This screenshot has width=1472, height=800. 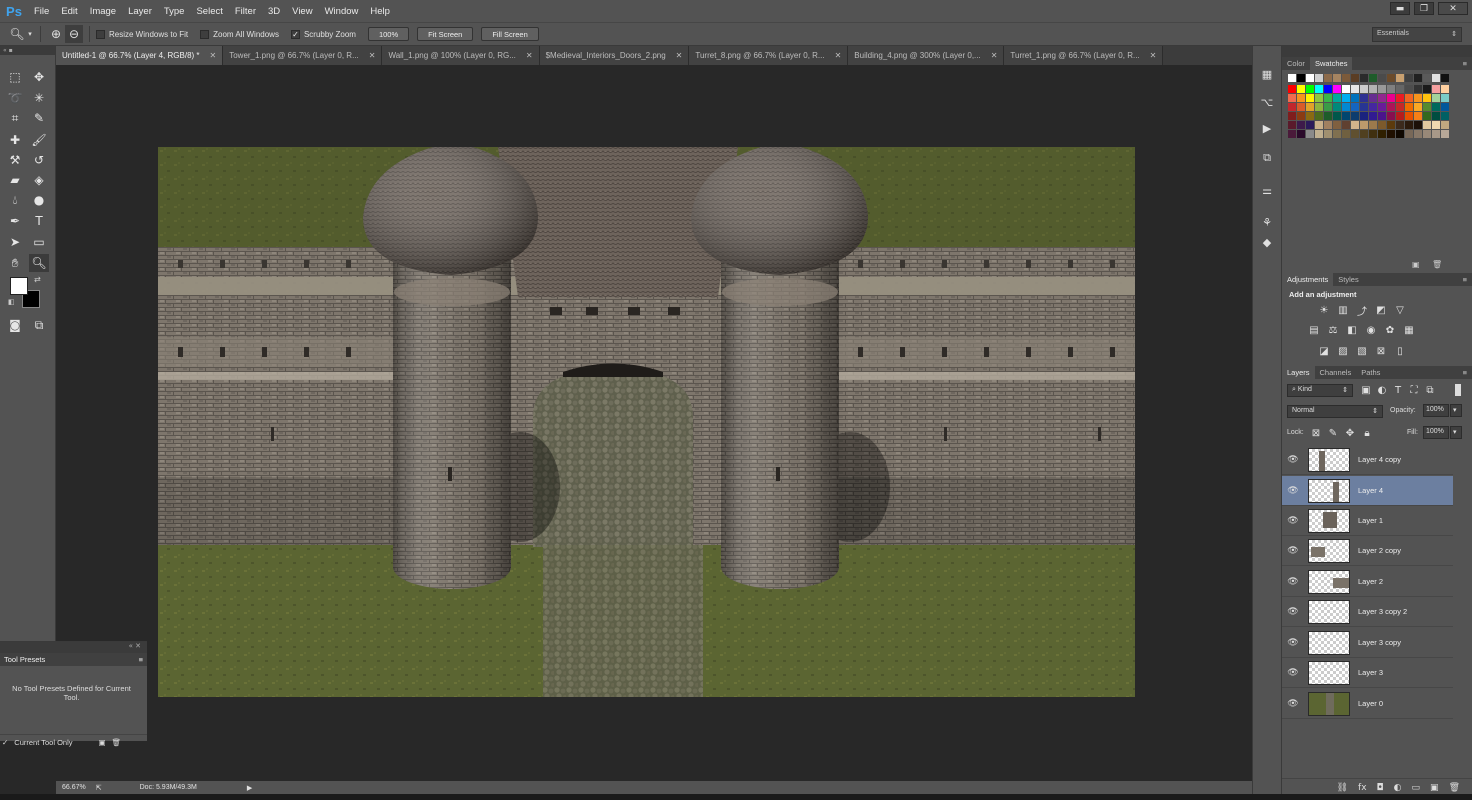 What do you see at coordinates (1467, 372) in the screenshot?
I see `panel-menu-icon: ≡` at bounding box center [1467, 372].